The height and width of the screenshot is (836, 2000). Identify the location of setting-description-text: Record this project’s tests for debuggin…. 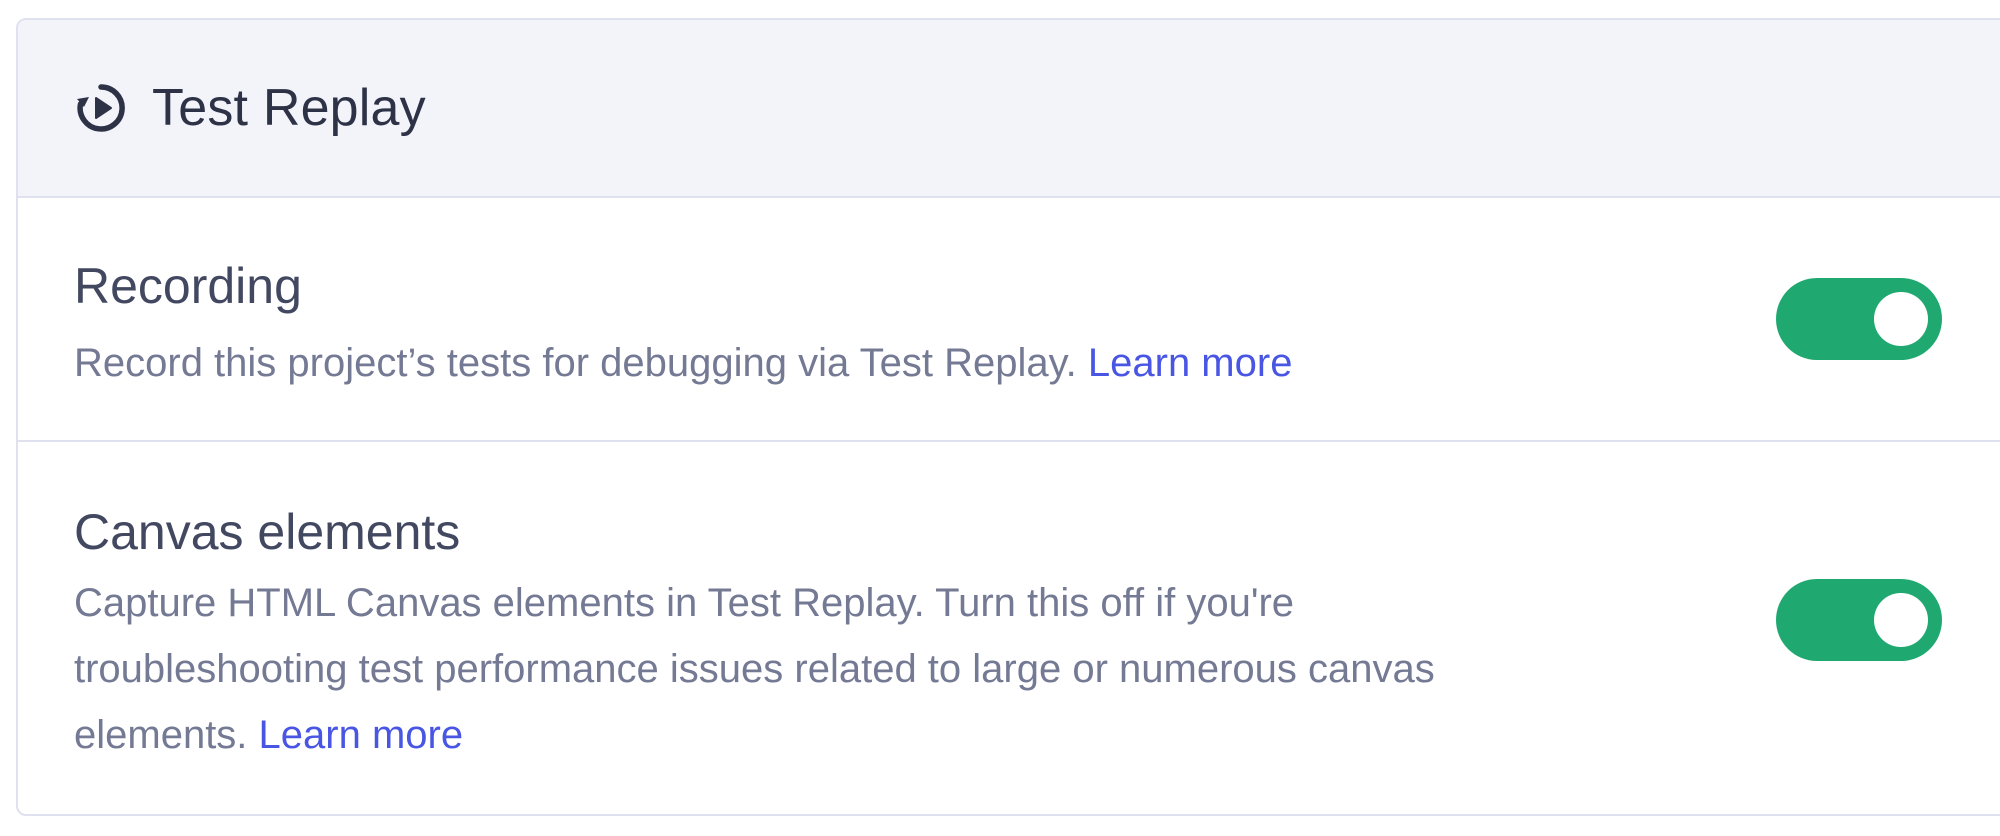
(575, 363).